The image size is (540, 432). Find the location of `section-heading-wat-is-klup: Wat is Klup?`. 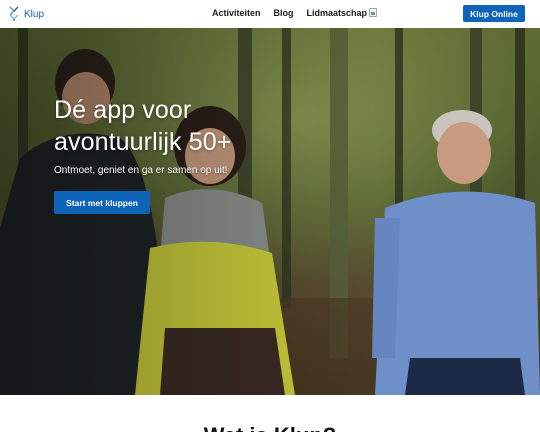

section-heading-wat-is-klup: Wat is Klup? is located at coordinates (270, 428).